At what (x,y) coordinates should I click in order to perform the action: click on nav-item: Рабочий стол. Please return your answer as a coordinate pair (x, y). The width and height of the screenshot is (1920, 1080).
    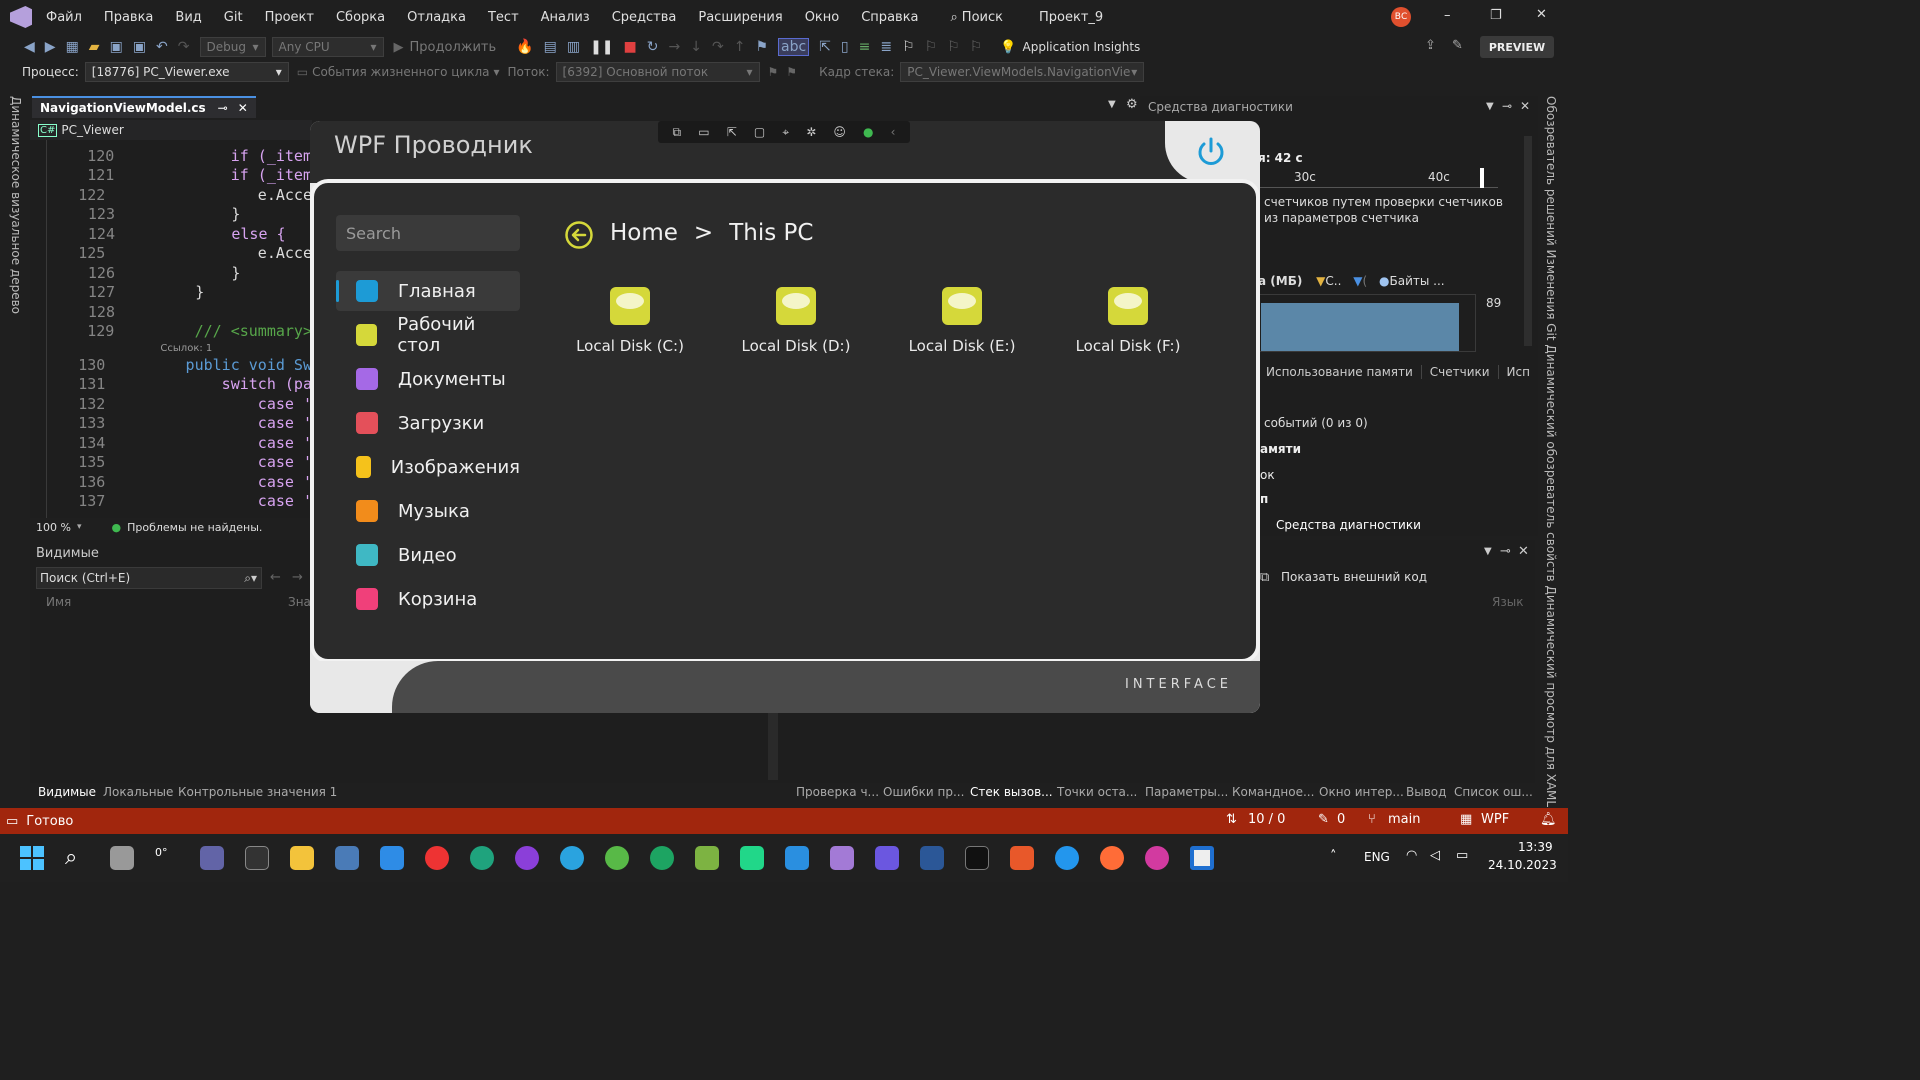
    Looking at the image, I should click on (428, 335).